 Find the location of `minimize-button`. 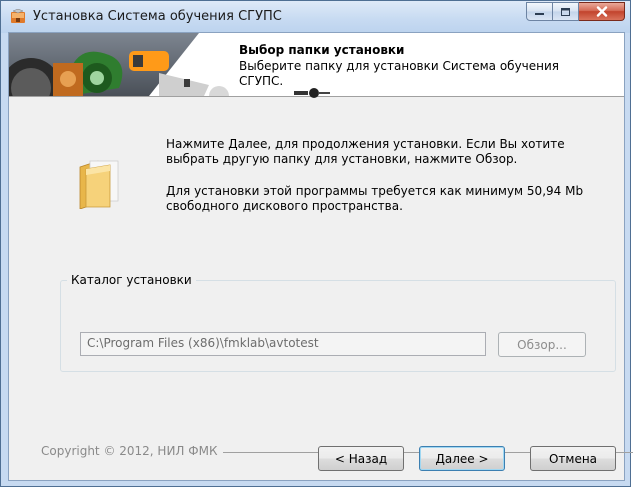

minimize-button is located at coordinates (539, 11).